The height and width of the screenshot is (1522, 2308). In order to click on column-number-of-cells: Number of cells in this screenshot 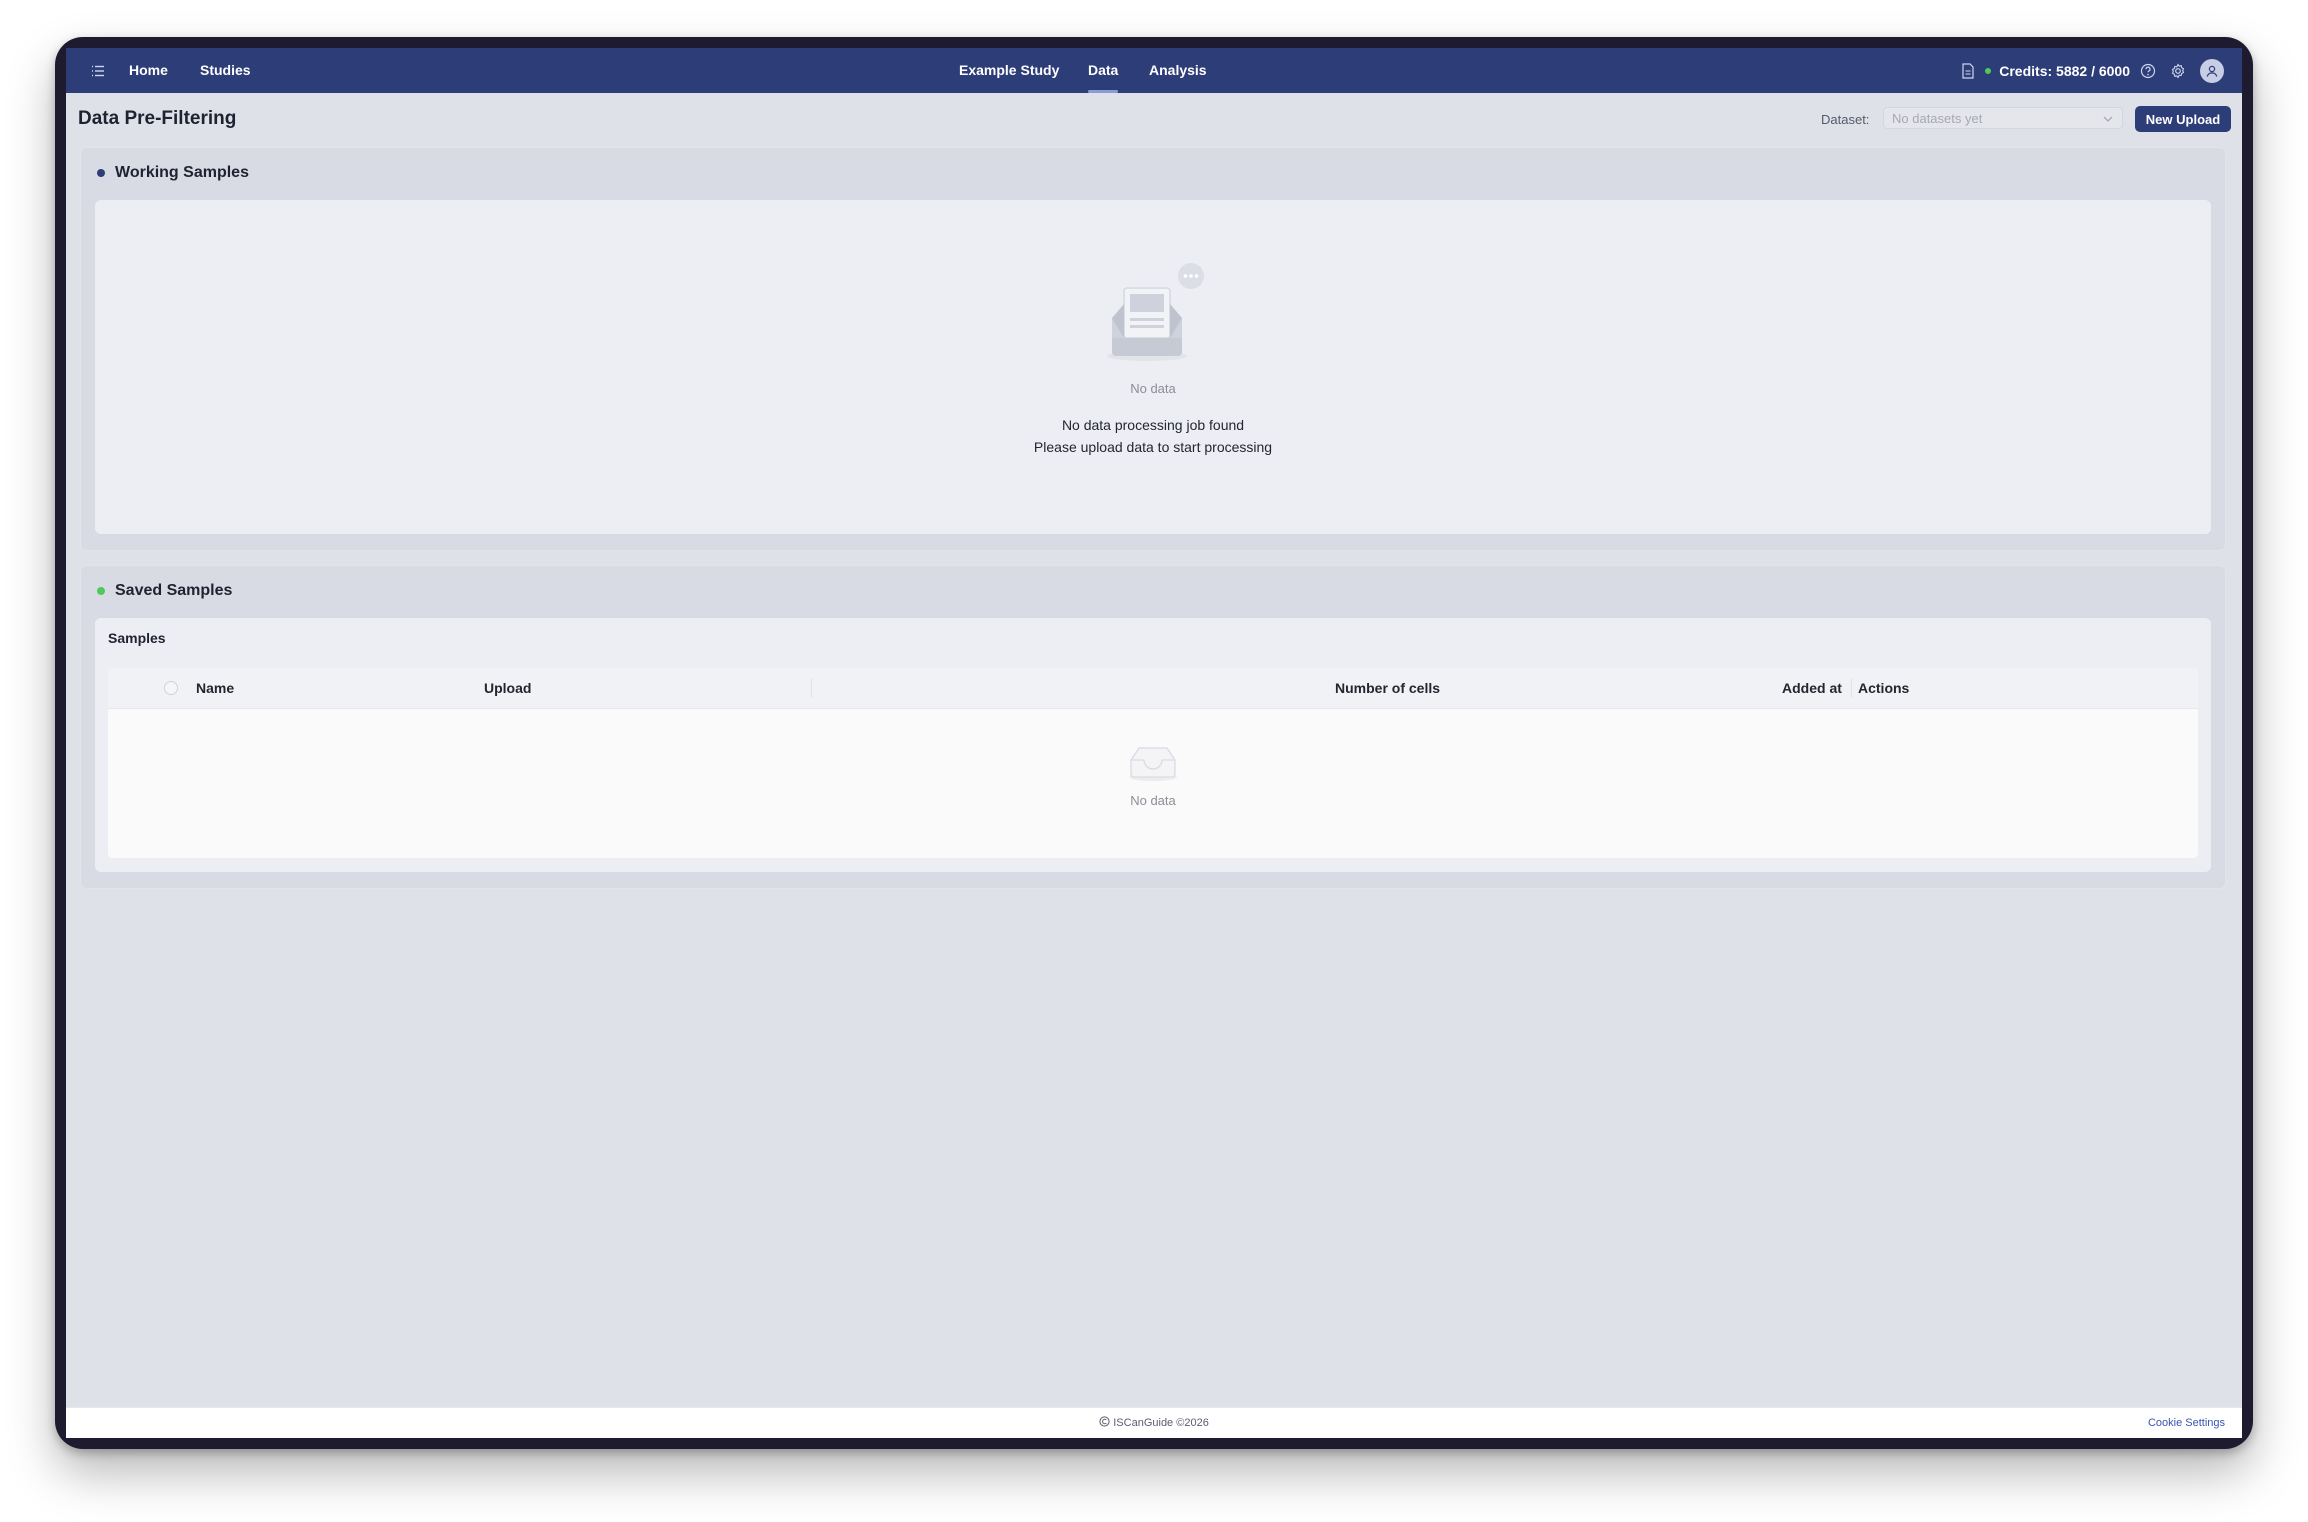, I will do `click(1387, 688)`.